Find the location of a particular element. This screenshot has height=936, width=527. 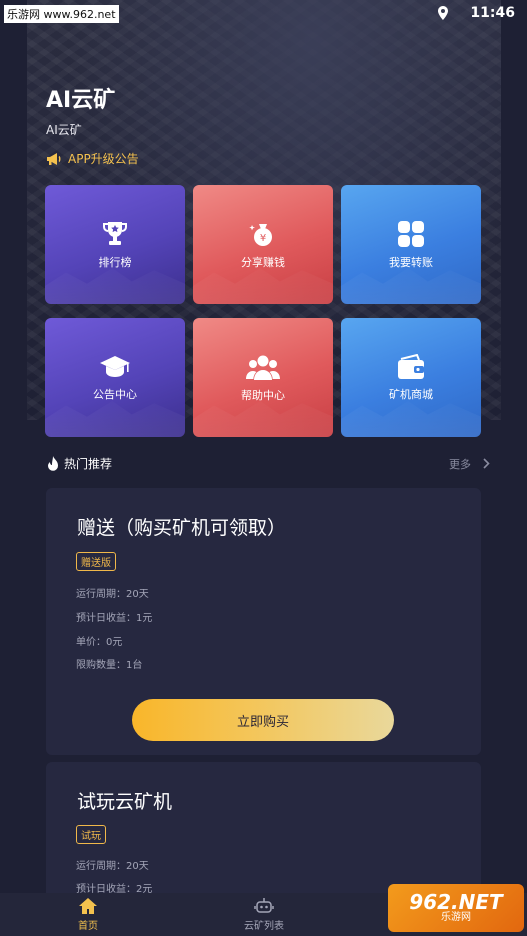

tile-ranking: 排行榜 is located at coordinates (115, 244).